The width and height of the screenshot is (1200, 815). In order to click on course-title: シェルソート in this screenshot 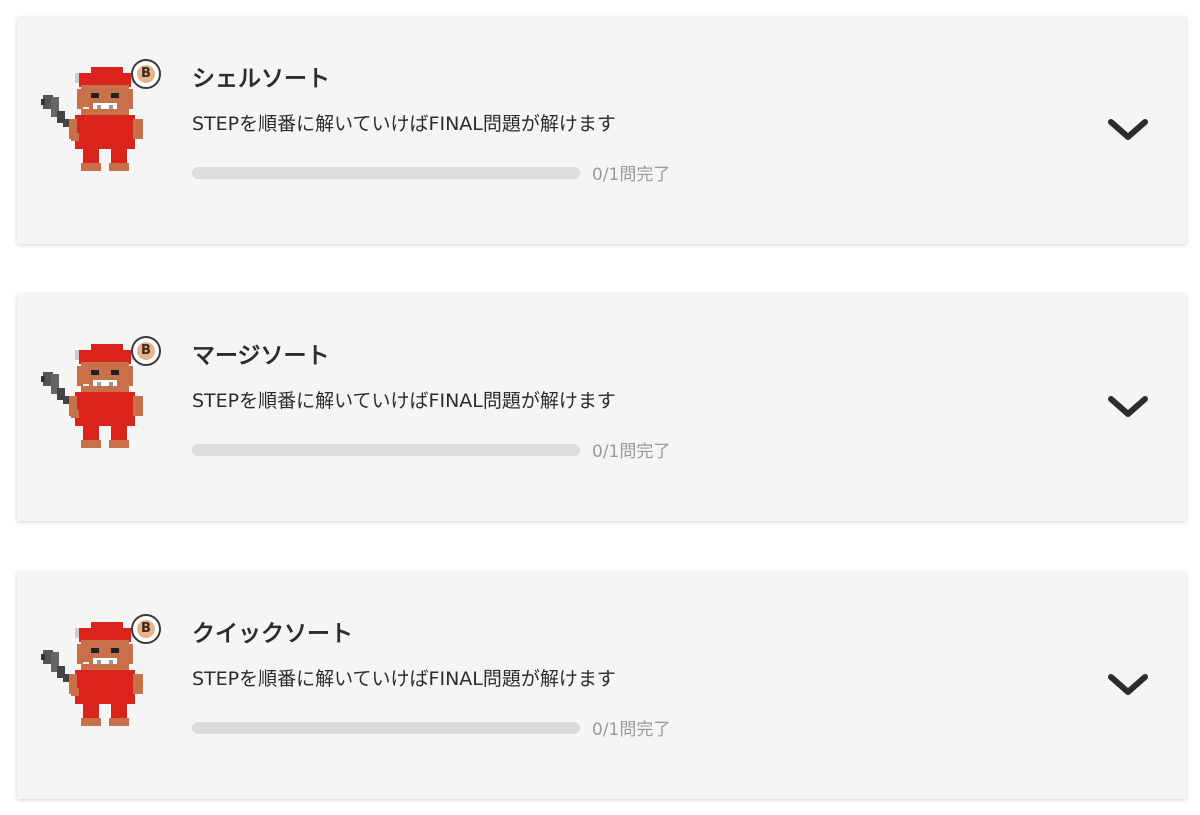, I will do `click(261, 79)`.